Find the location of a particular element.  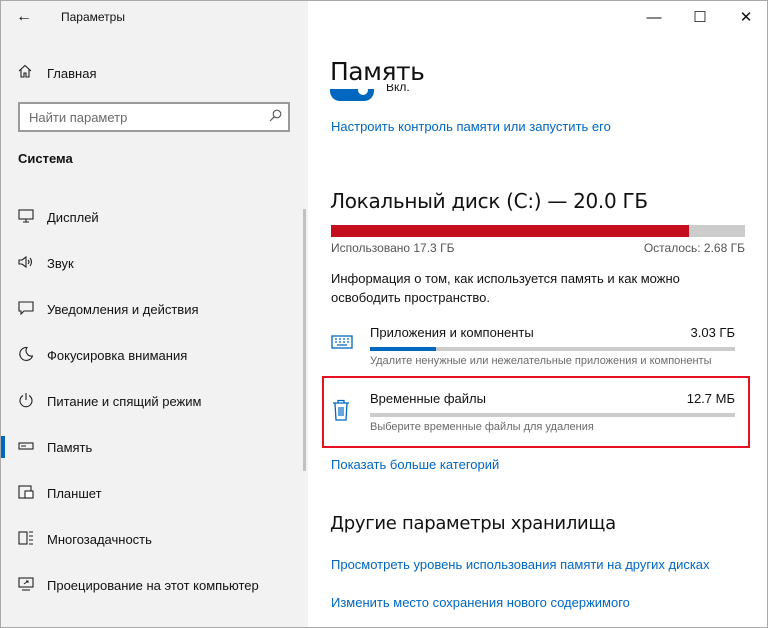

page-title: Память is located at coordinates (377, 71).